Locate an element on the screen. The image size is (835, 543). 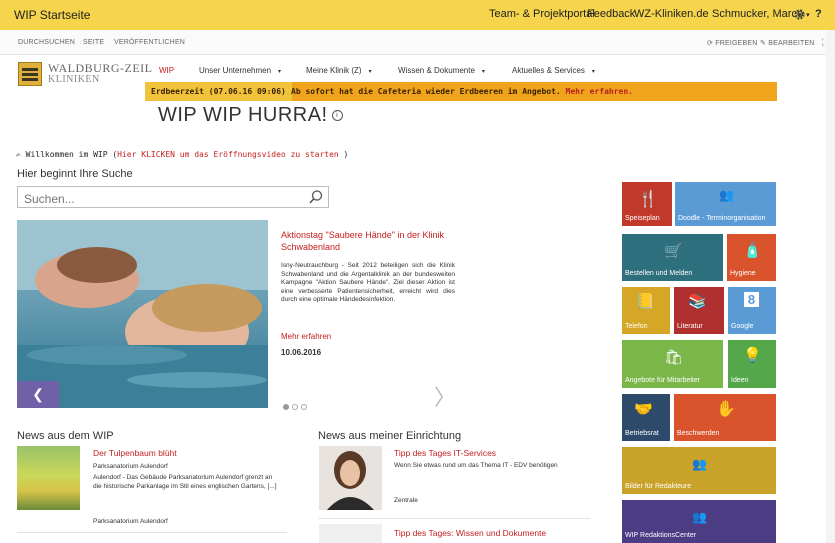
tile-betriebsrat: 🤝 Betriebsrat is located at coordinates (646, 417).